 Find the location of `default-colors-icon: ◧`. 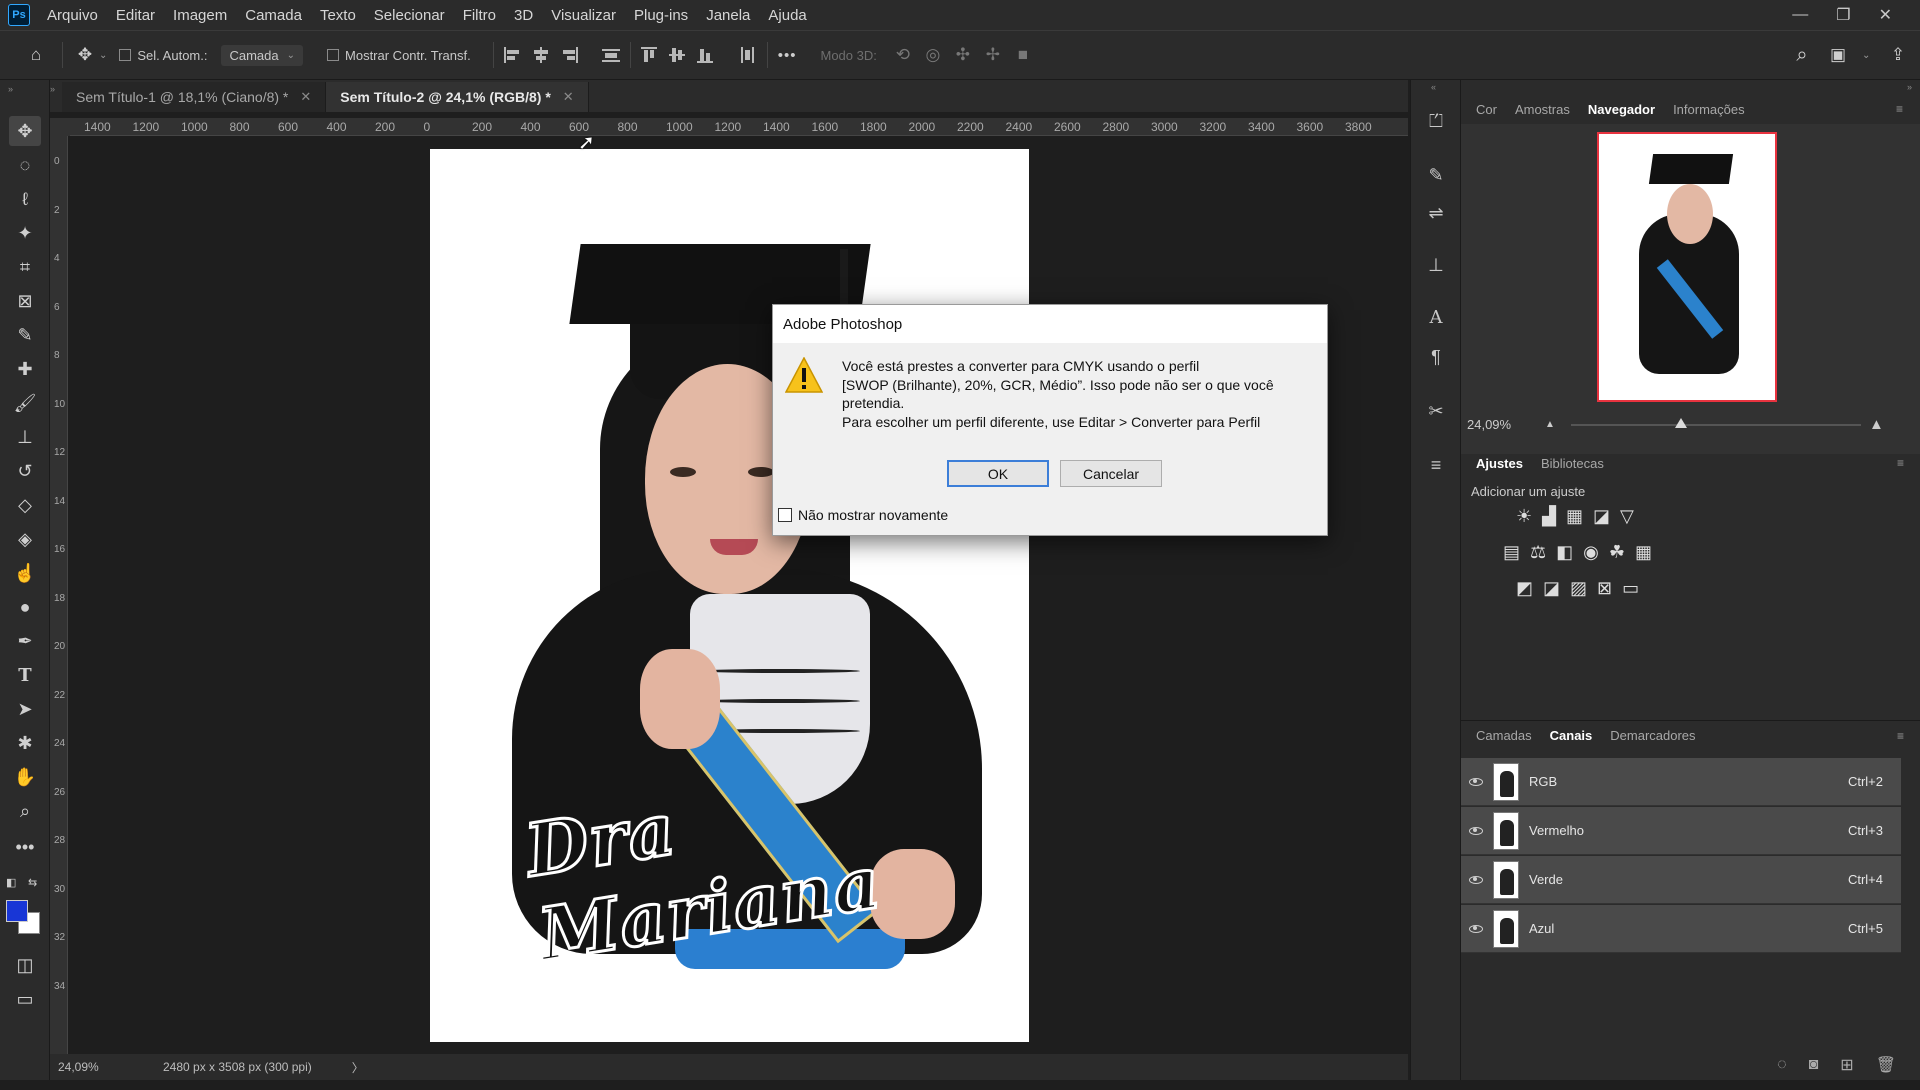

default-colors-icon: ◧ is located at coordinates (11, 882).